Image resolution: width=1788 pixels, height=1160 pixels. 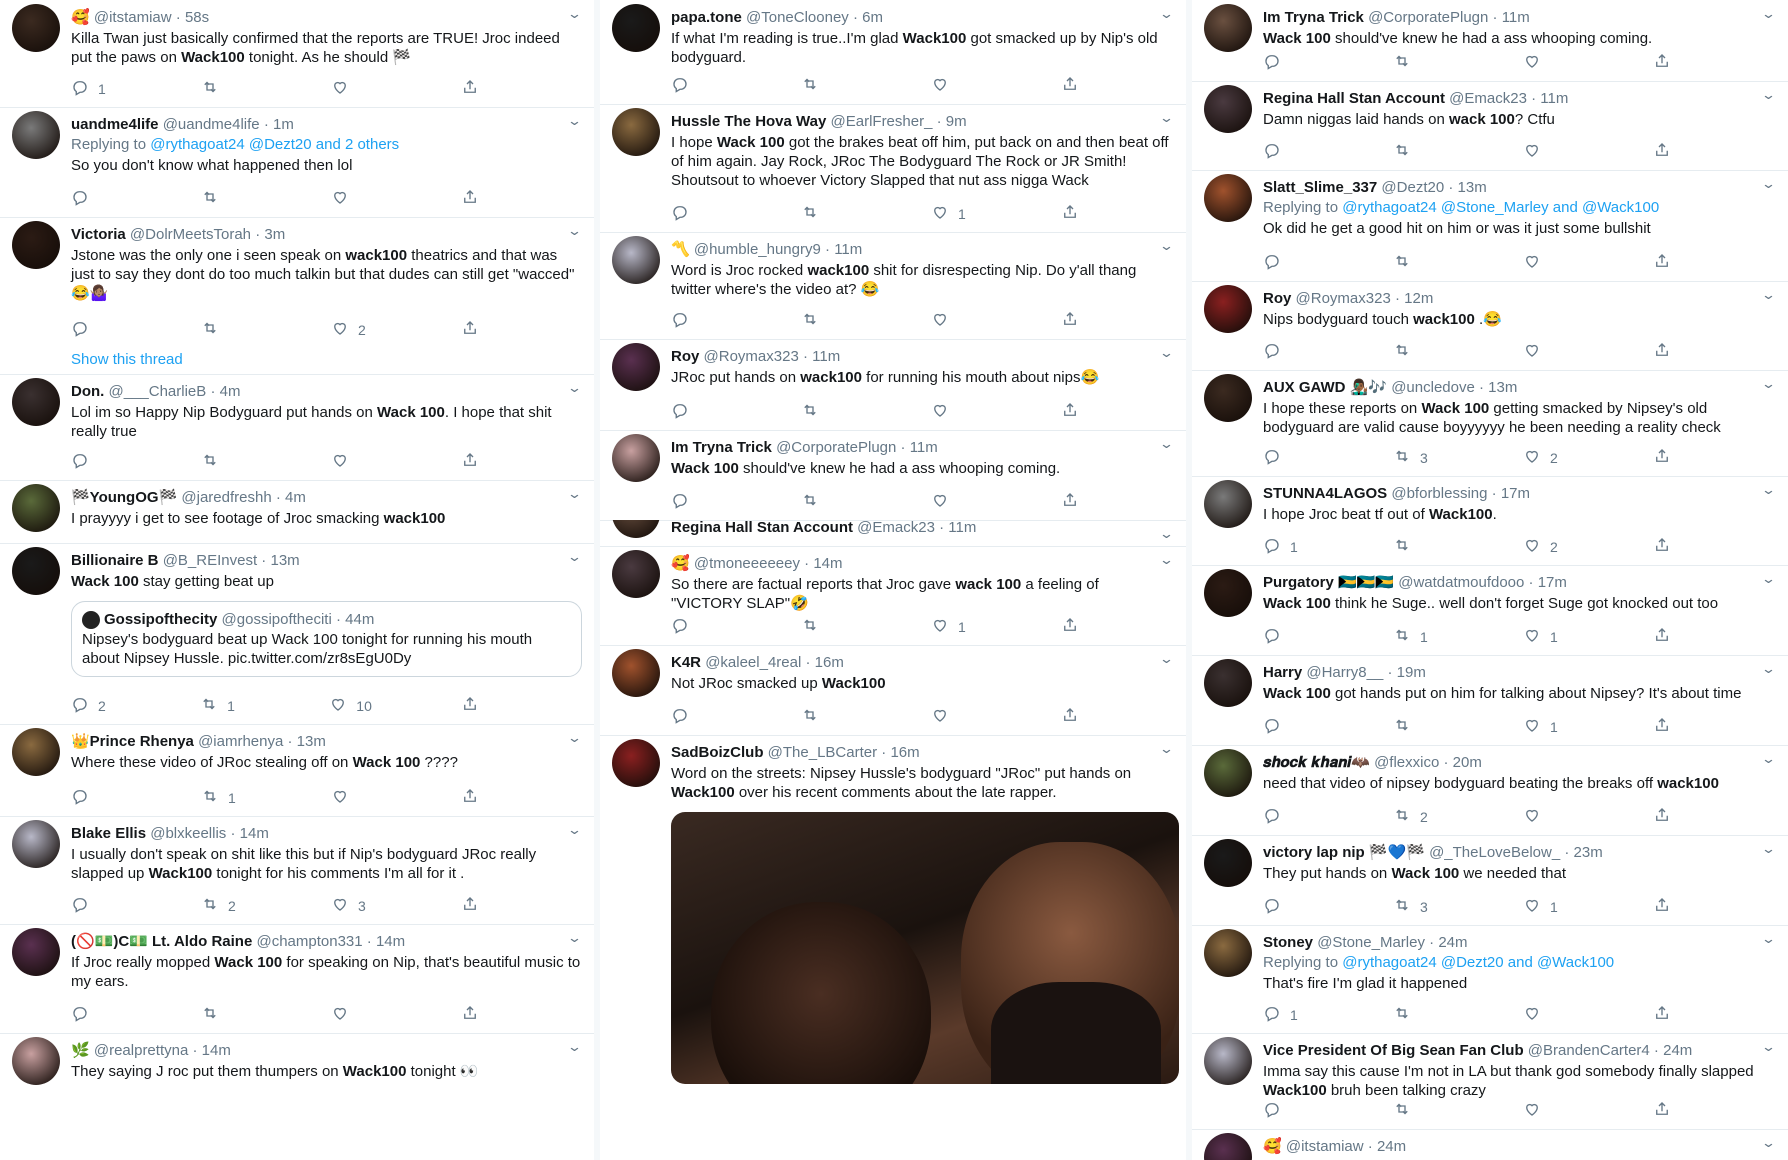 I want to click on user-handle: @Stone_Marley, so click(x=1371, y=942).